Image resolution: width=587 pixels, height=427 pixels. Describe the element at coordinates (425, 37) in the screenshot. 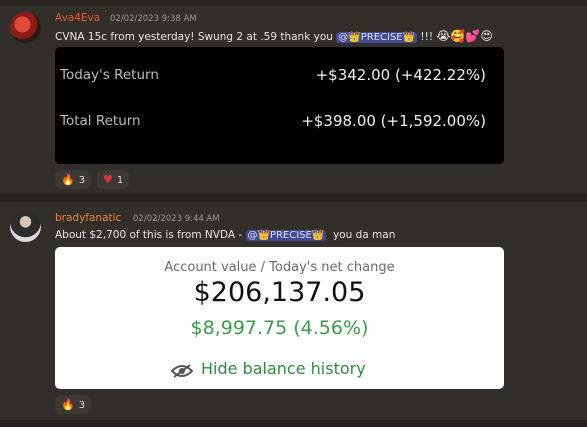

I see `message-text-end: !!!` at that location.